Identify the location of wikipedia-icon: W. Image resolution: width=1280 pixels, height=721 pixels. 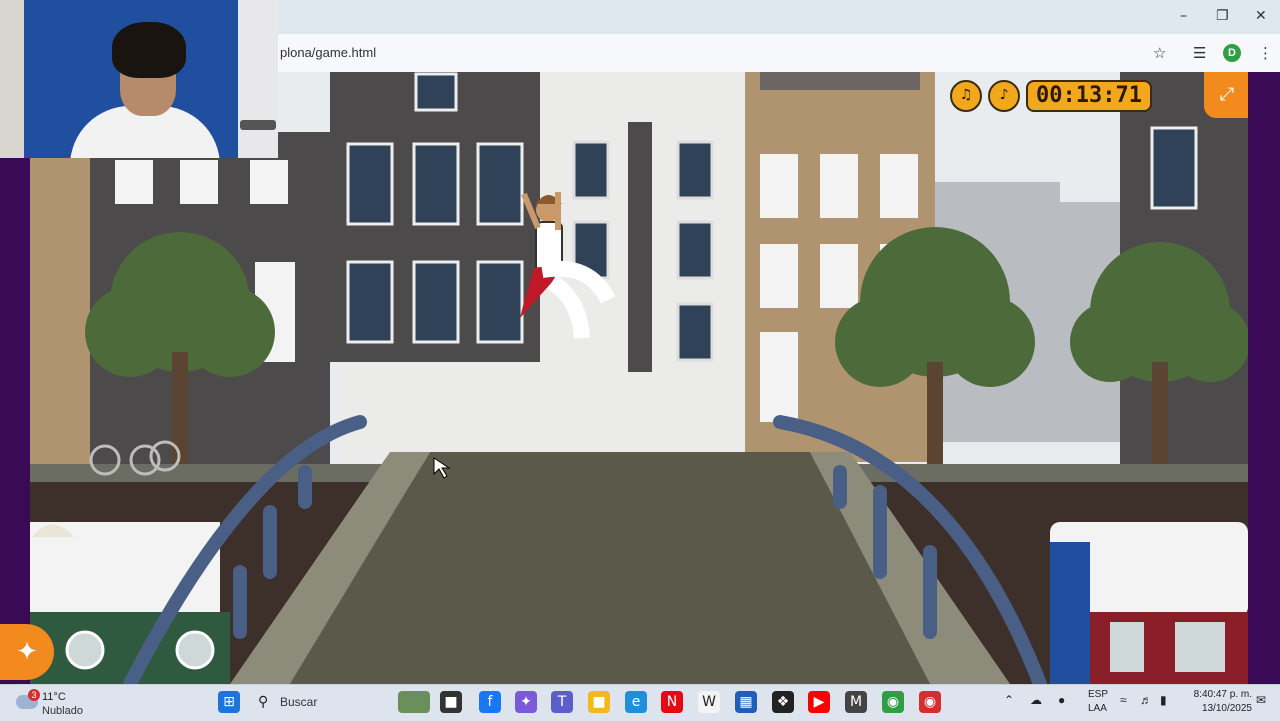
(709, 702).